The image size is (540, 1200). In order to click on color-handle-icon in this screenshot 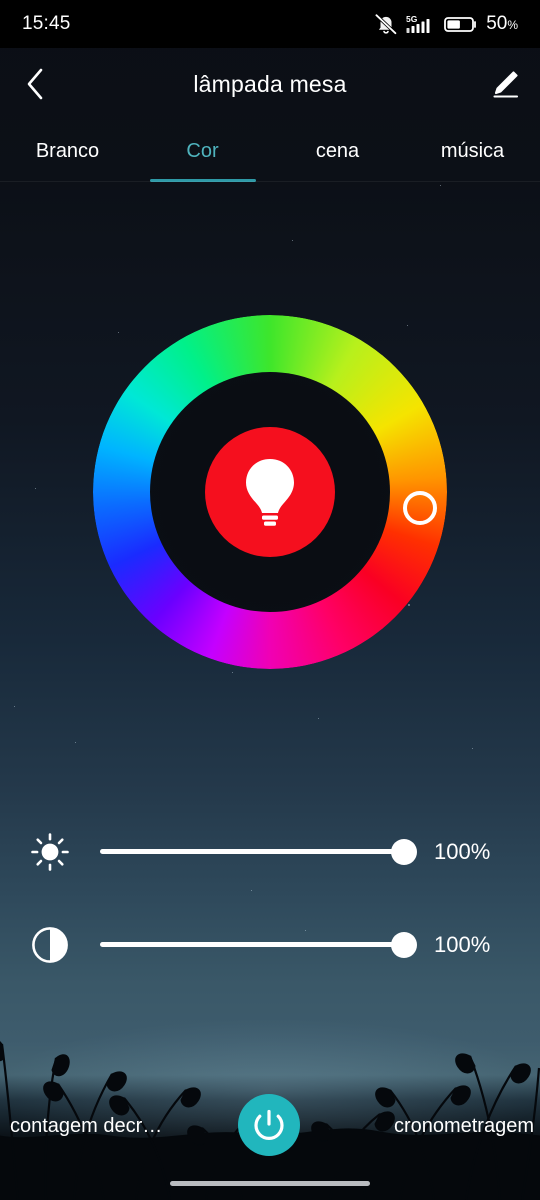, I will do `click(420, 508)`.